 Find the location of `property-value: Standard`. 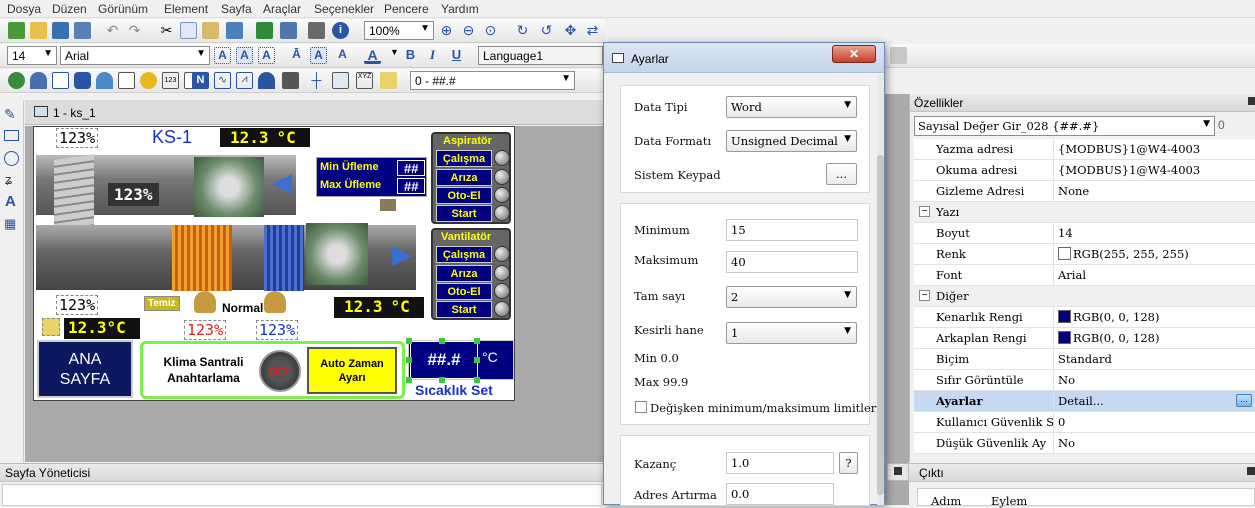

property-value: Standard is located at coordinates (1085, 359).